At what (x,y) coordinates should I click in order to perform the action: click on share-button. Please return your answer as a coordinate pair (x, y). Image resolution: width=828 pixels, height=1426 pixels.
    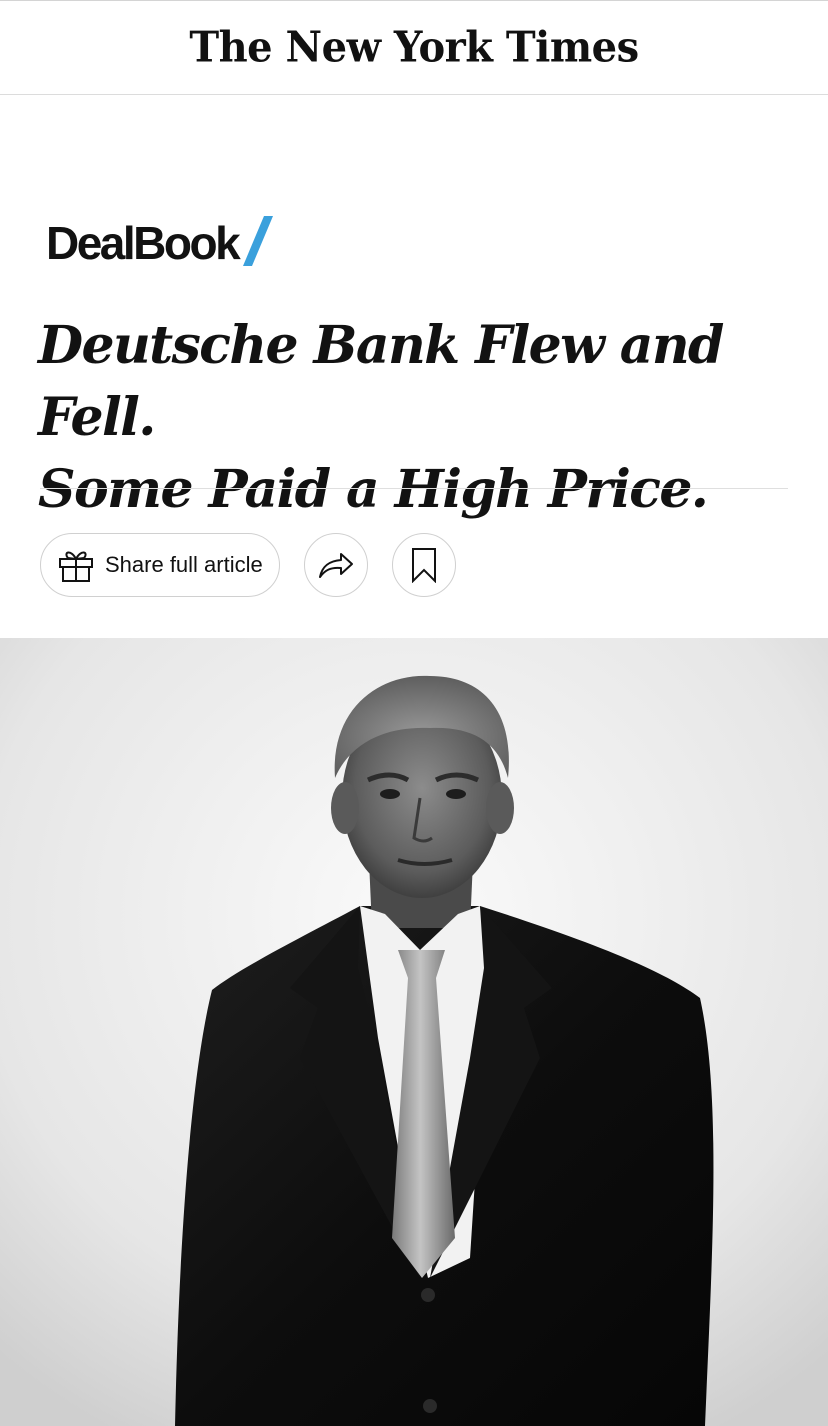
    Looking at the image, I should click on (335, 565).